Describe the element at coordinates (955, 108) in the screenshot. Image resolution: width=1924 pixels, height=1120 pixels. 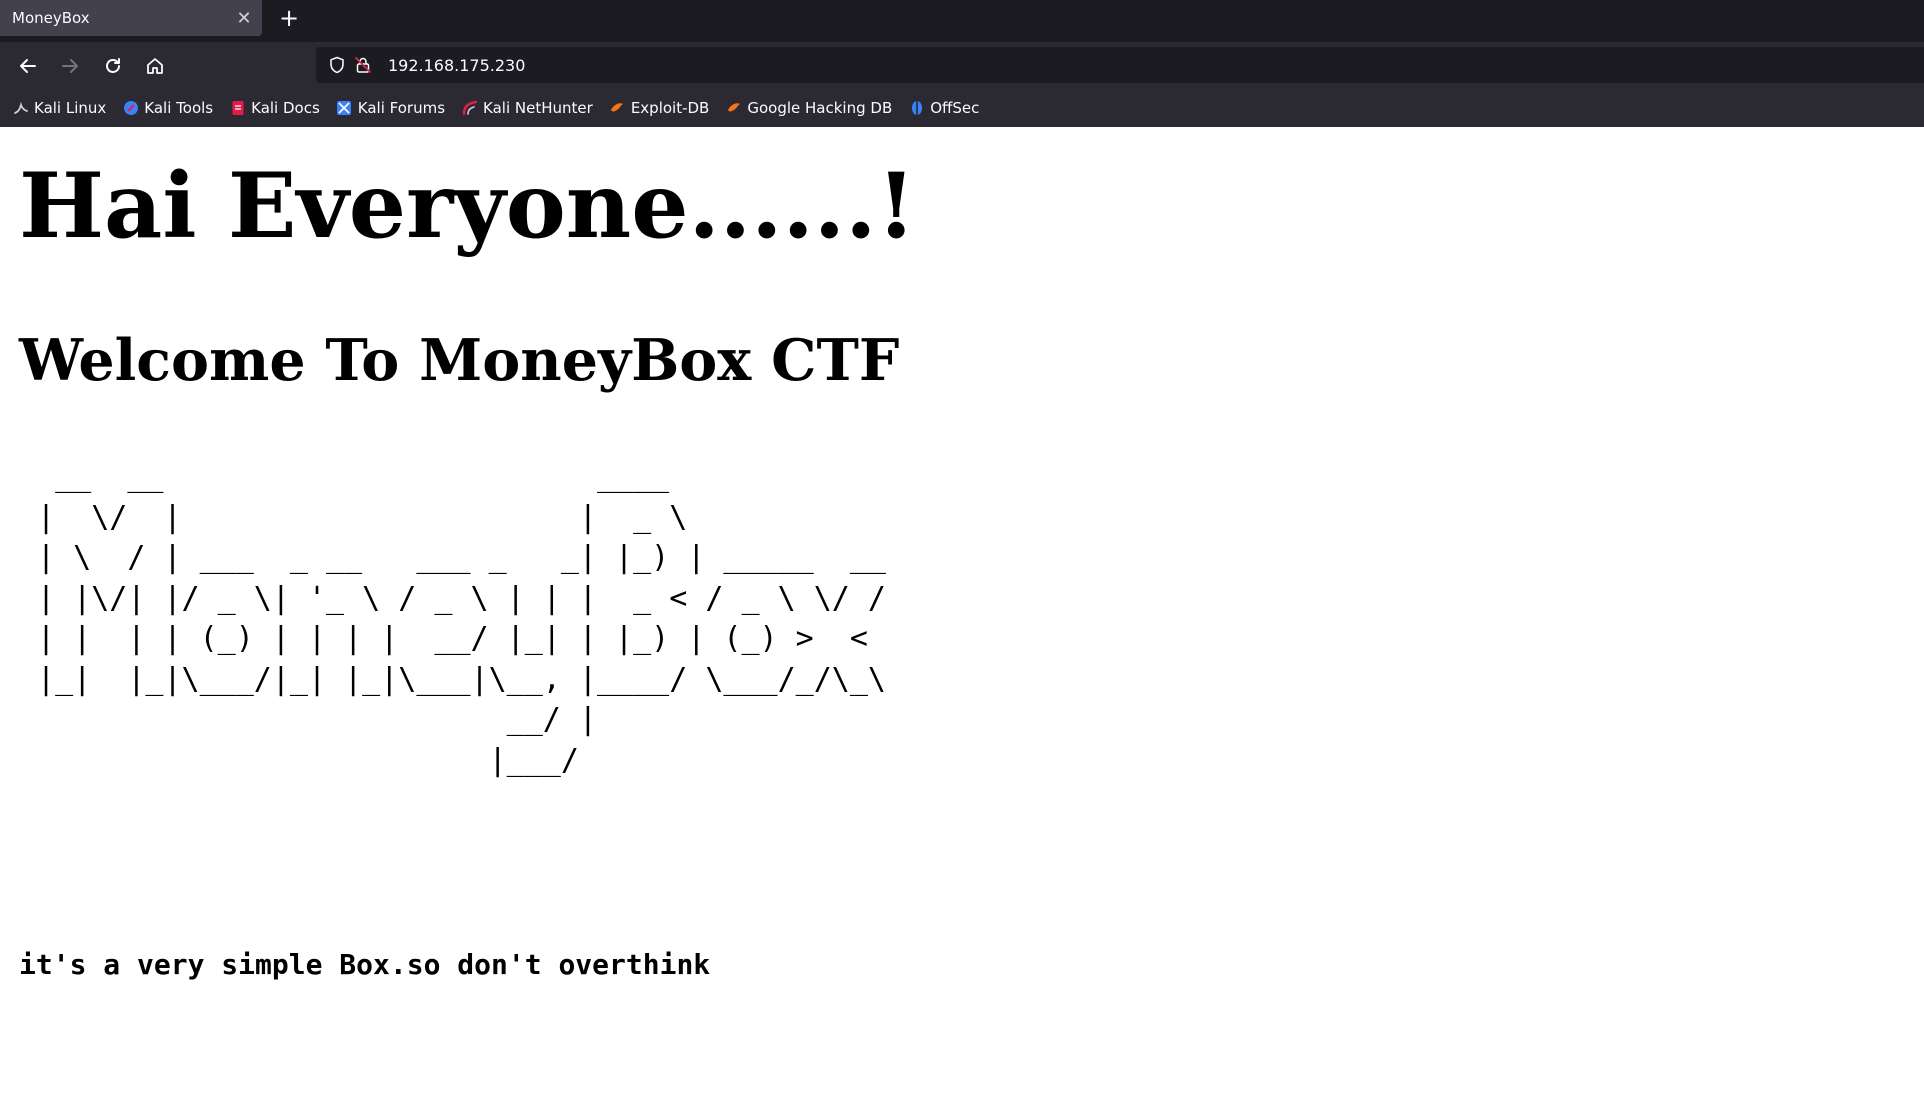
I see `bookmark-label: OffSec` at that location.